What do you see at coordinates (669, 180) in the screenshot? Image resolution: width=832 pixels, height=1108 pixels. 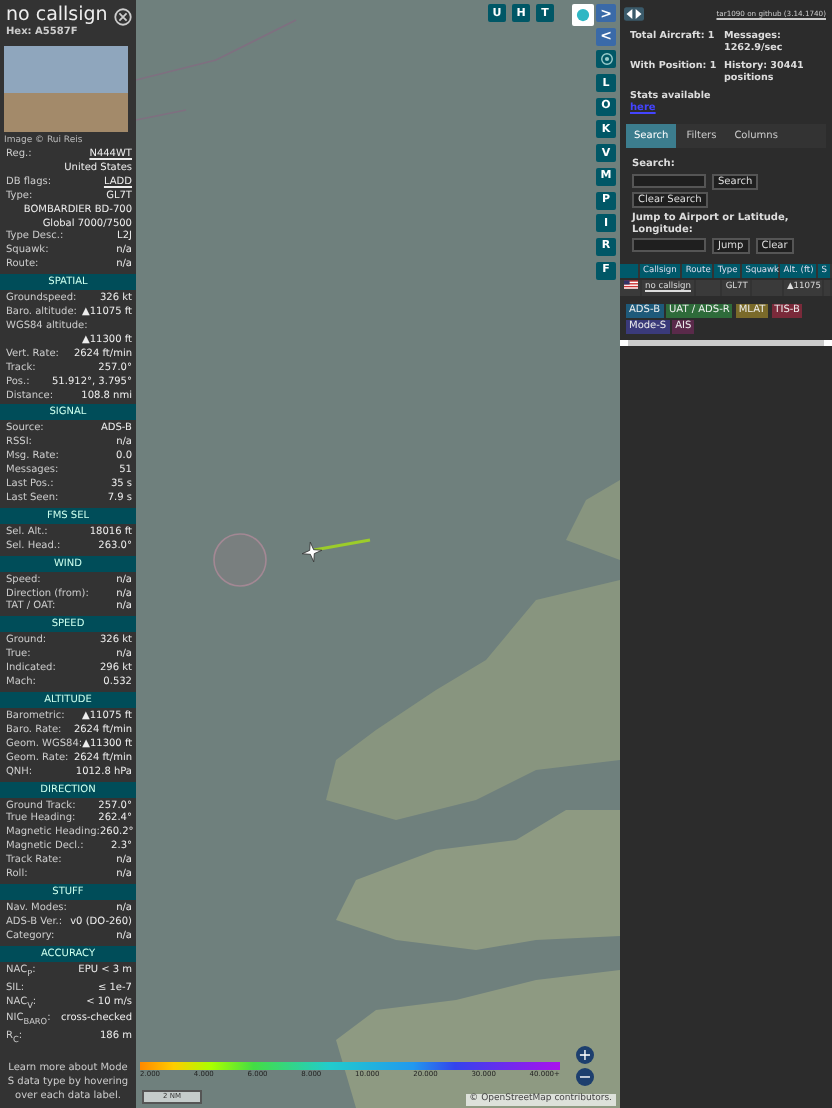 I see `search-field` at bounding box center [669, 180].